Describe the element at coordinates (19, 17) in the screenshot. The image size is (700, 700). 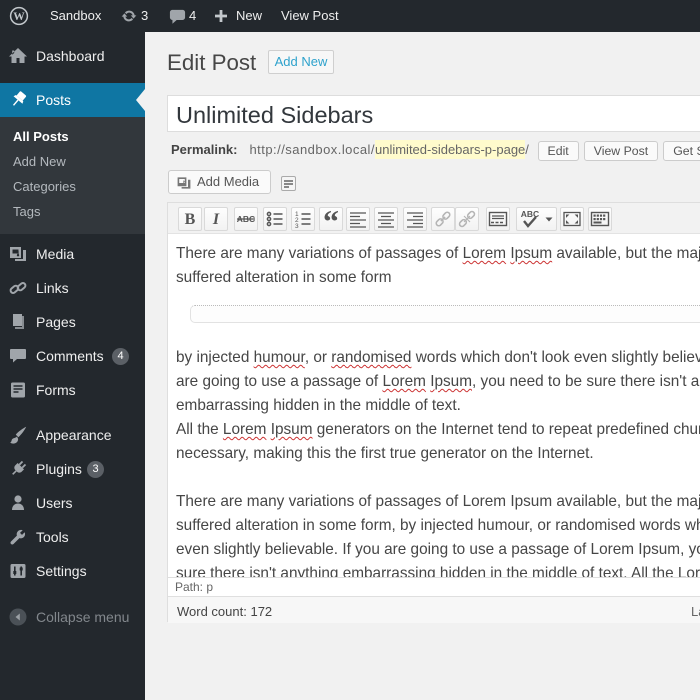
I see `svg-text: W` at that location.